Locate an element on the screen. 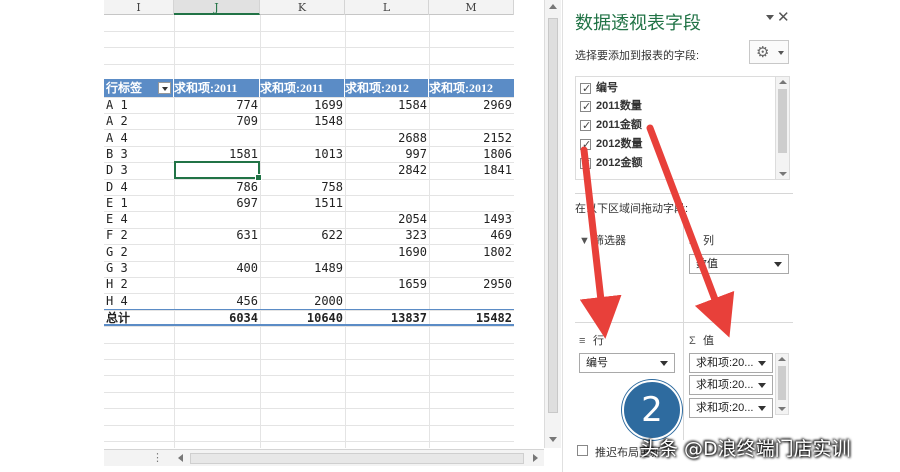 The height and width of the screenshot is (472, 900). column-header-k: K is located at coordinates (302, 7).